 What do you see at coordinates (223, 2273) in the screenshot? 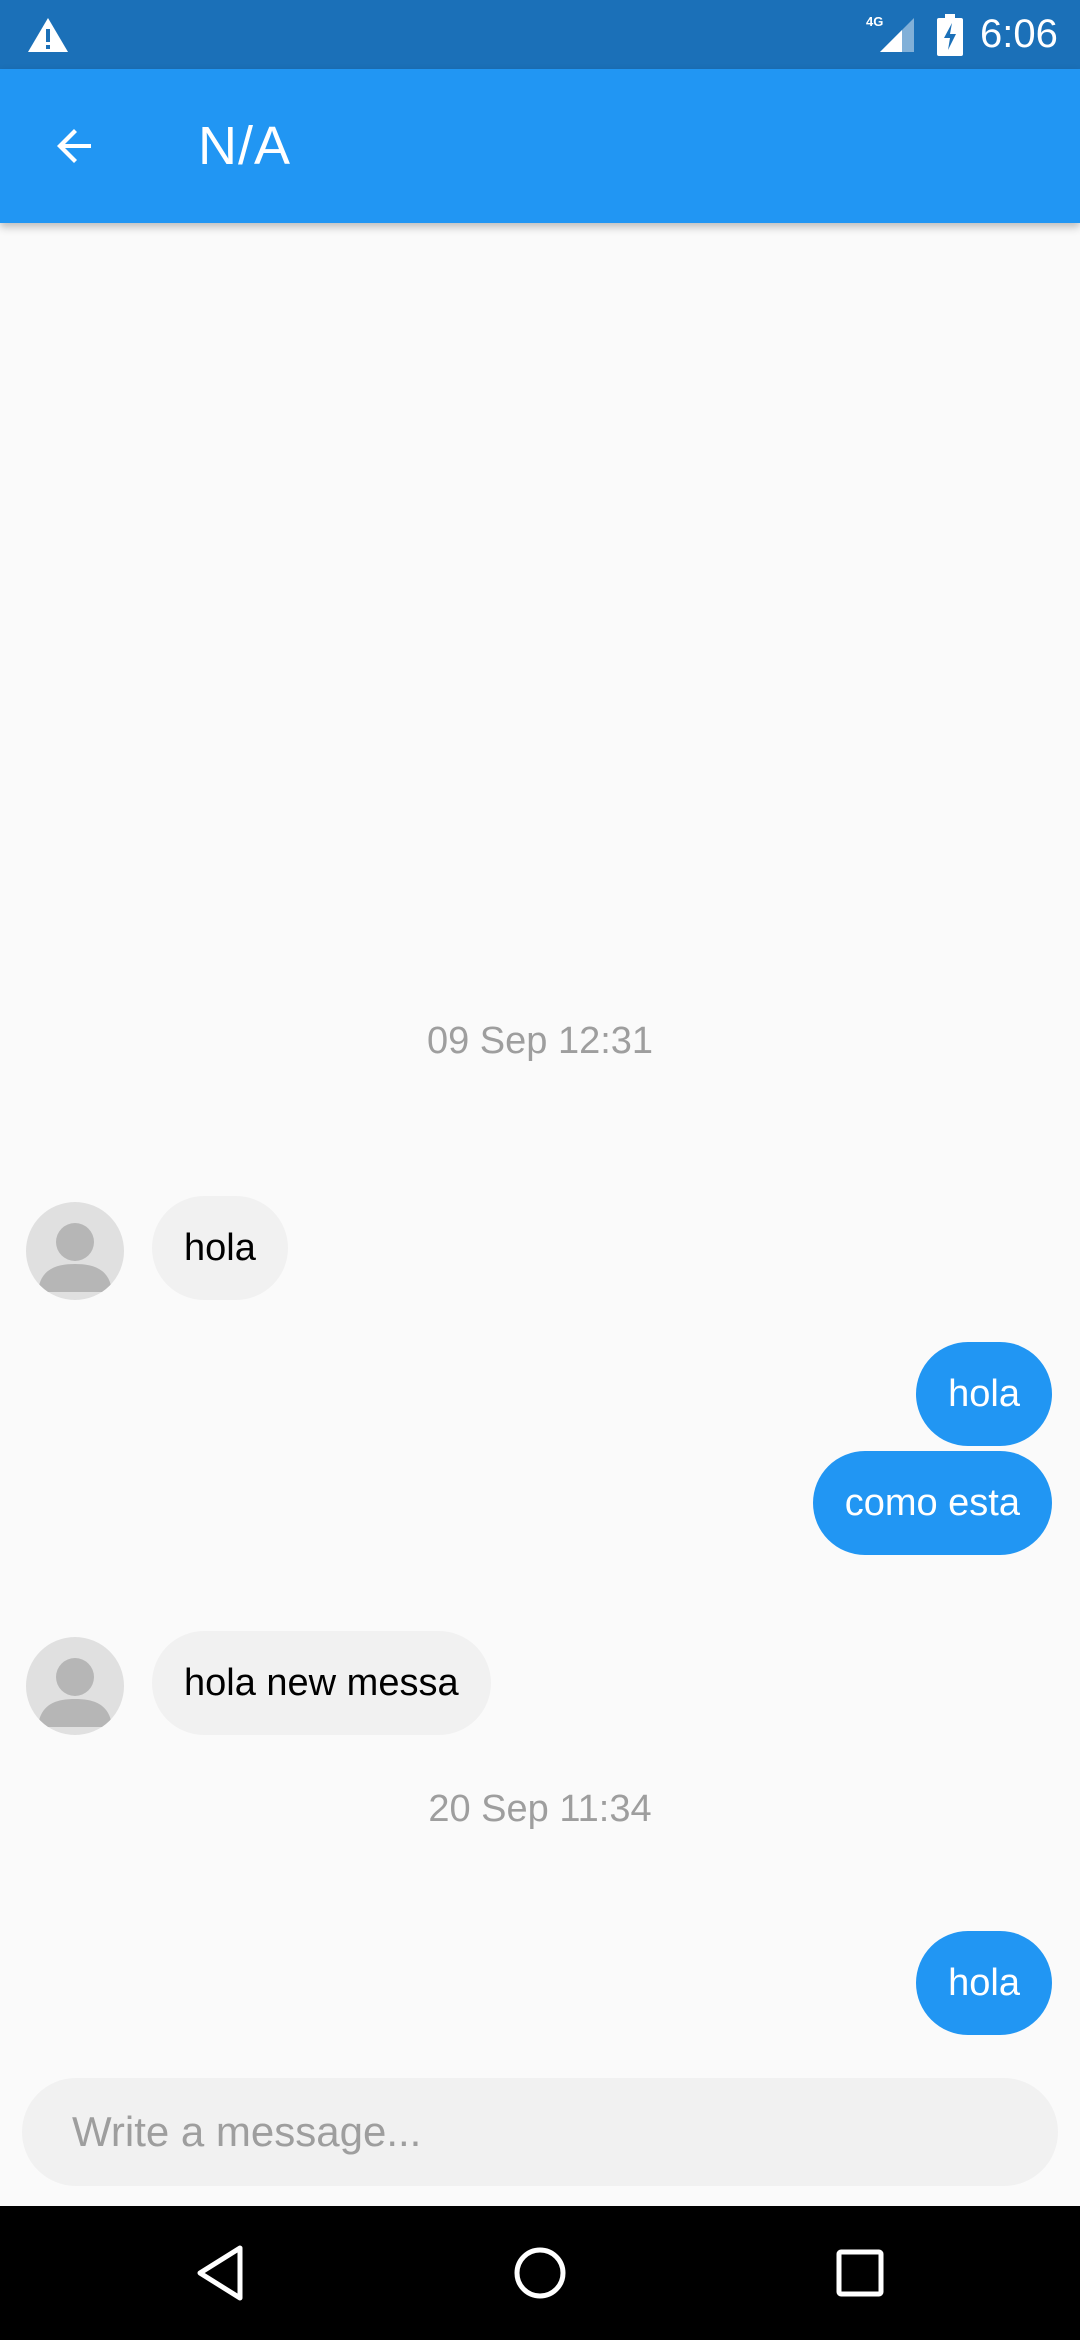
I see `back-triangle-icon` at bounding box center [223, 2273].